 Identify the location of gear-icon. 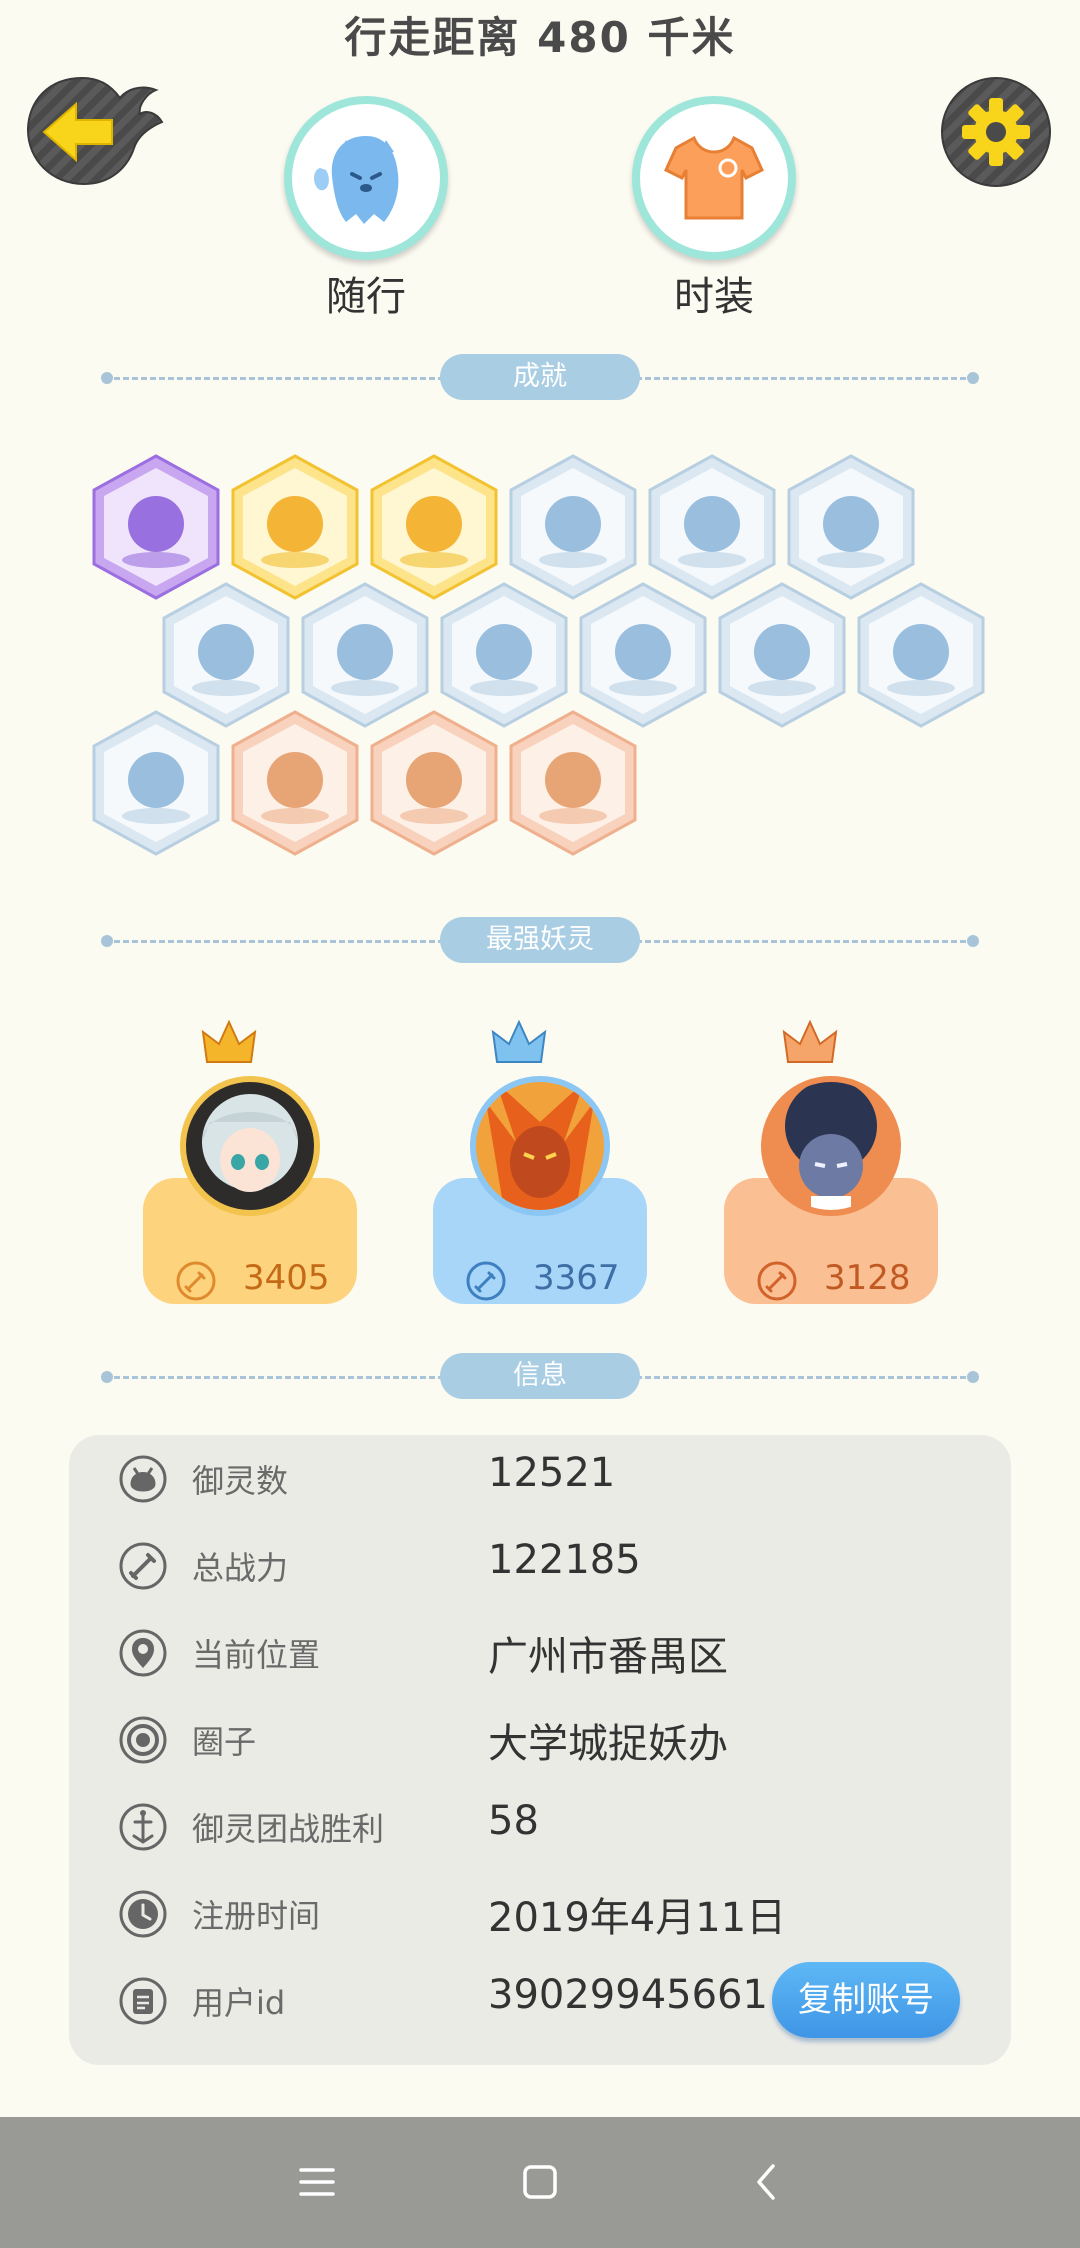
(996, 132).